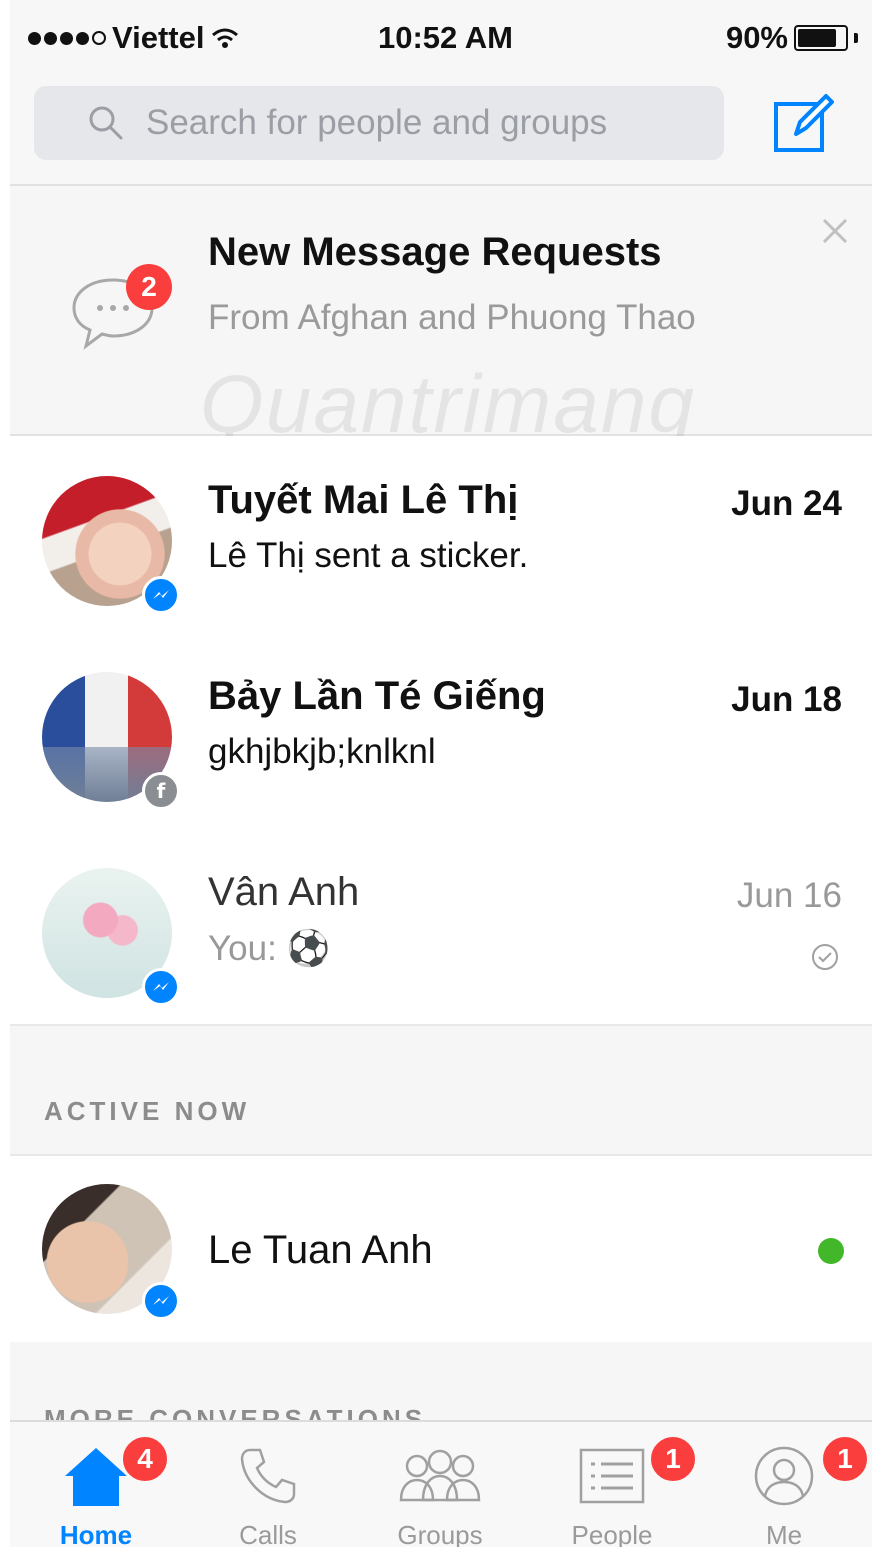 The width and height of the screenshot is (872, 1547). I want to click on active-now-section: ACTIVE NOW, so click(441, 1090).